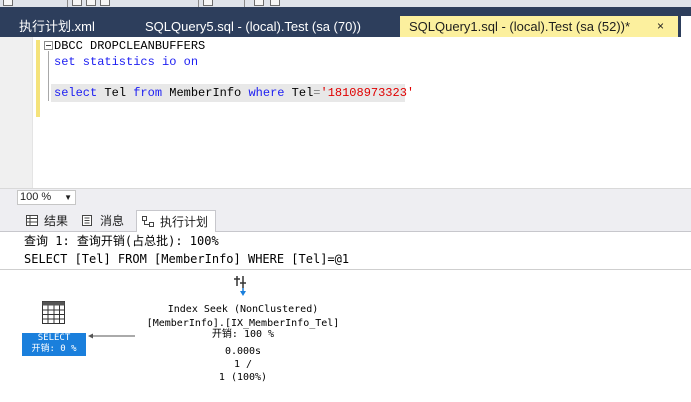 This screenshot has width=691, height=402. Describe the element at coordinates (367, 93) in the screenshot. I see `code-token: '18108973323'` at that location.